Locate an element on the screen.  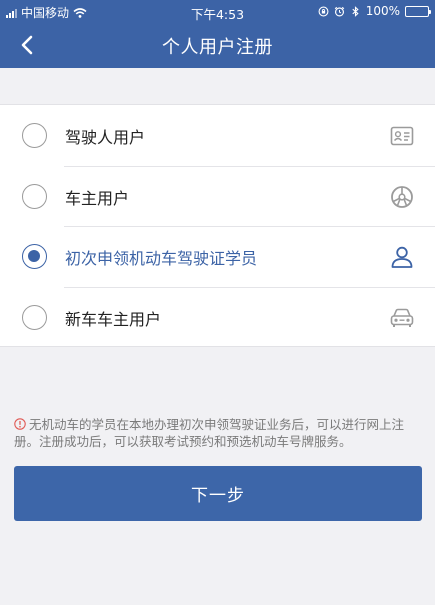
option-label: 新车车主用户 is located at coordinates (113, 319).